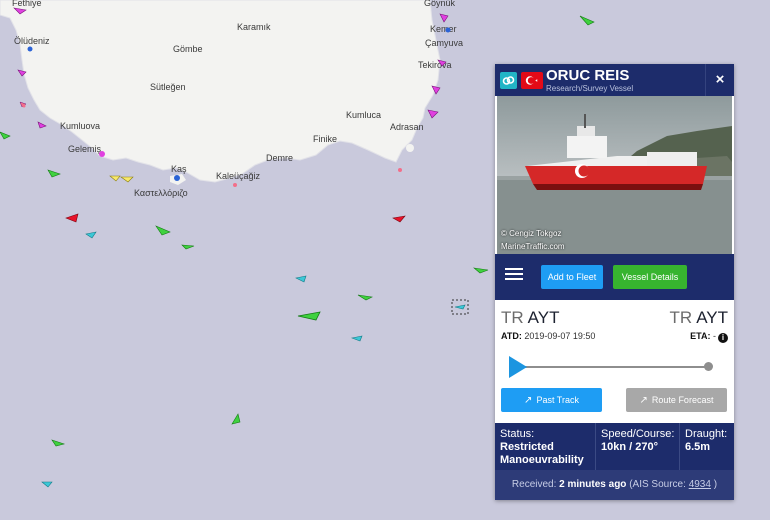 This screenshot has height=520, width=770. Describe the element at coordinates (531, 233) in the screenshot. I see `photo-credit: © Cengiz Tokgoz` at that location.